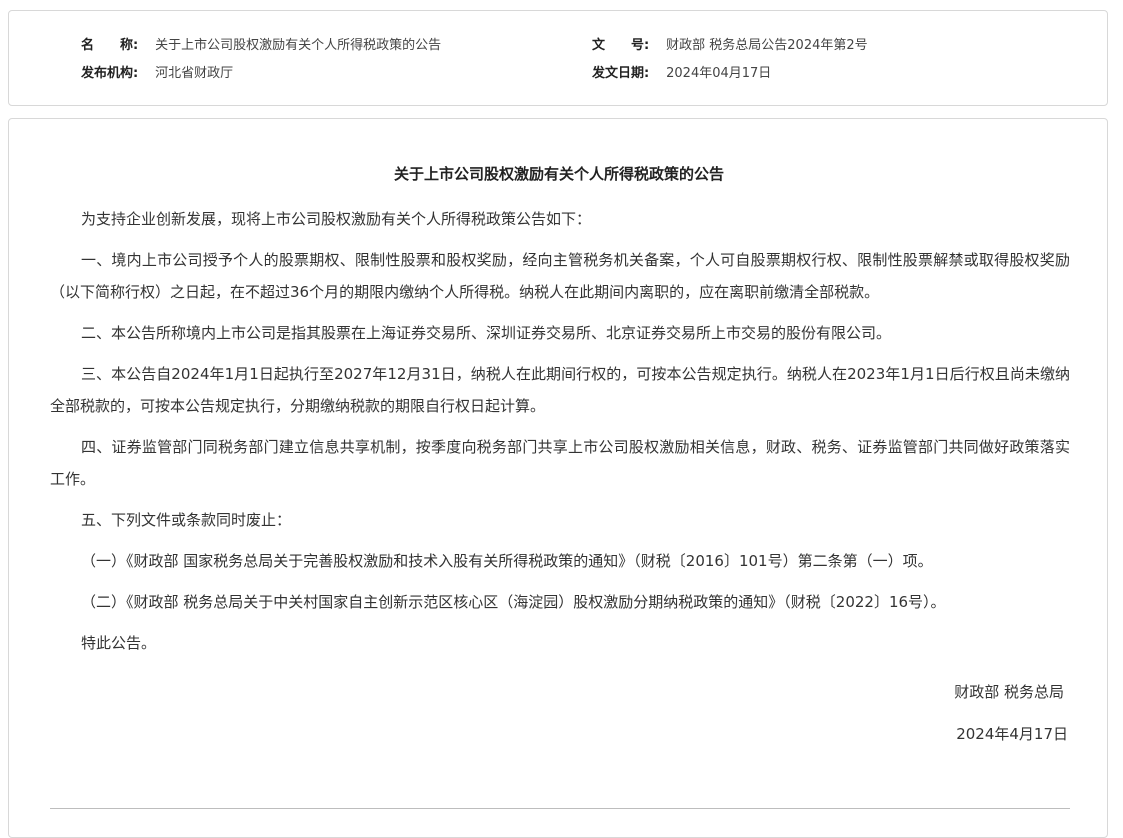 The height and width of the screenshot is (838, 1123). I want to click on paragraph-closing: 特此公告。, so click(119, 643).